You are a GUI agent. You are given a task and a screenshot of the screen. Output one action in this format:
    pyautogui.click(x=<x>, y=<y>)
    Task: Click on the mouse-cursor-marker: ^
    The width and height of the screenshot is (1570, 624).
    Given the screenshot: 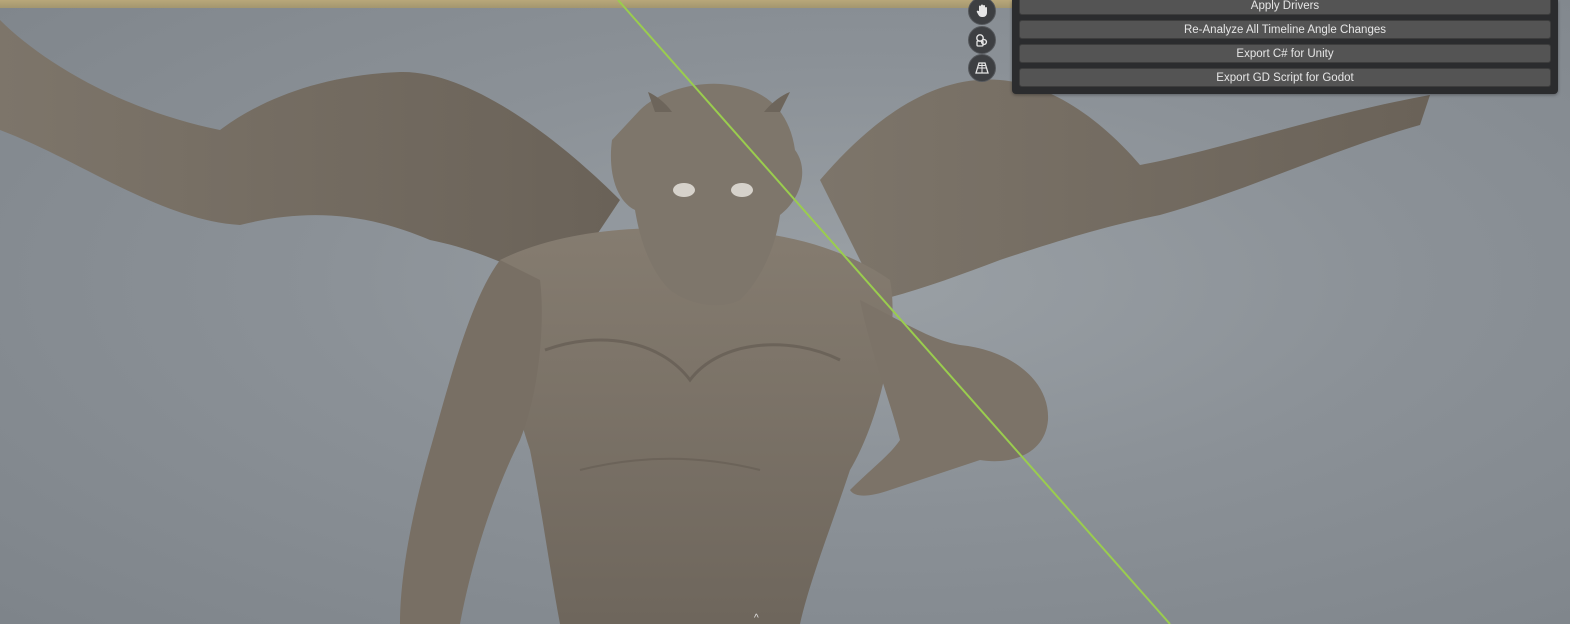 What is the action you would take?
    pyautogui.click(x=756, y=618)
    